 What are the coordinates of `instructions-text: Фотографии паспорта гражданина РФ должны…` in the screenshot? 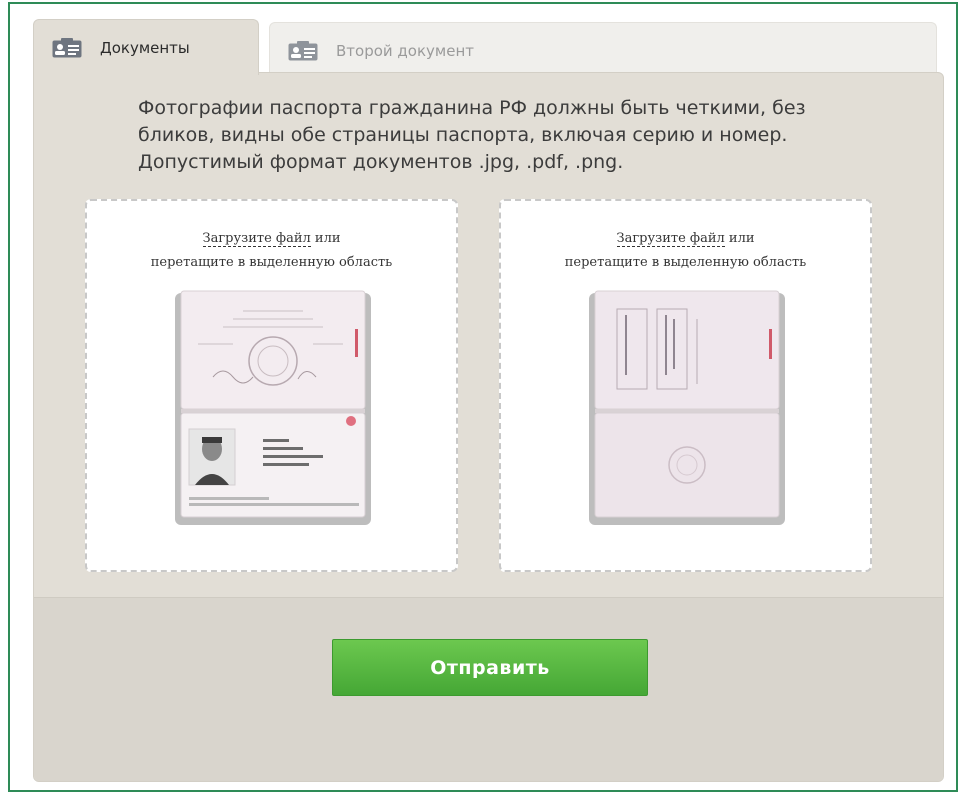 It's located at (472, 135).